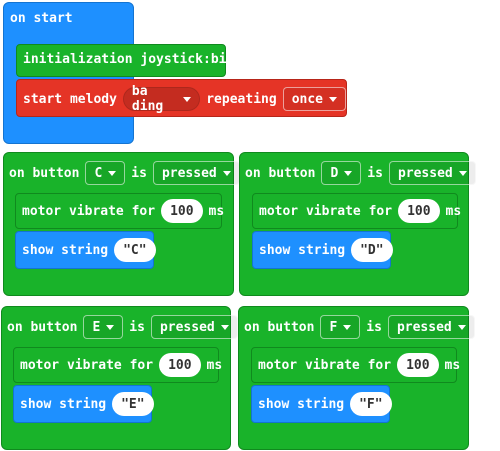  I want to click on string-value: D, so click(371, 250).